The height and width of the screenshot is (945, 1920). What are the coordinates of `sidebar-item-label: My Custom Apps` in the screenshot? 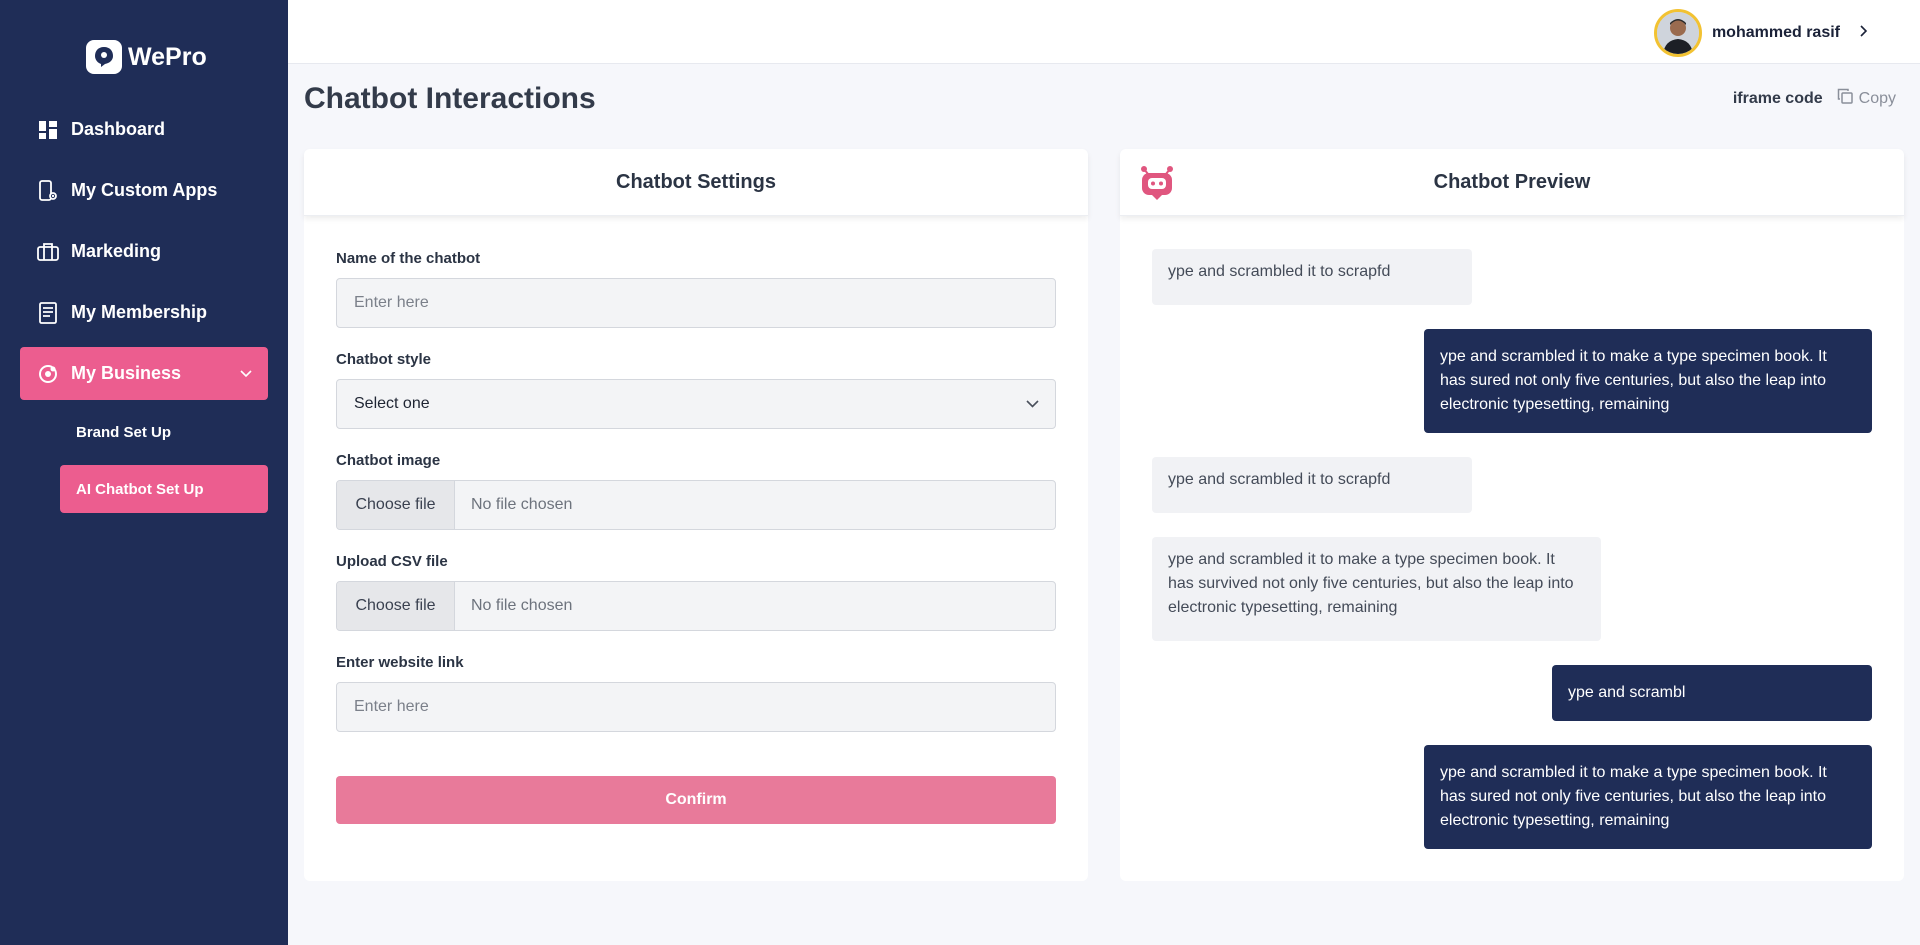 It's located at (144, 190).